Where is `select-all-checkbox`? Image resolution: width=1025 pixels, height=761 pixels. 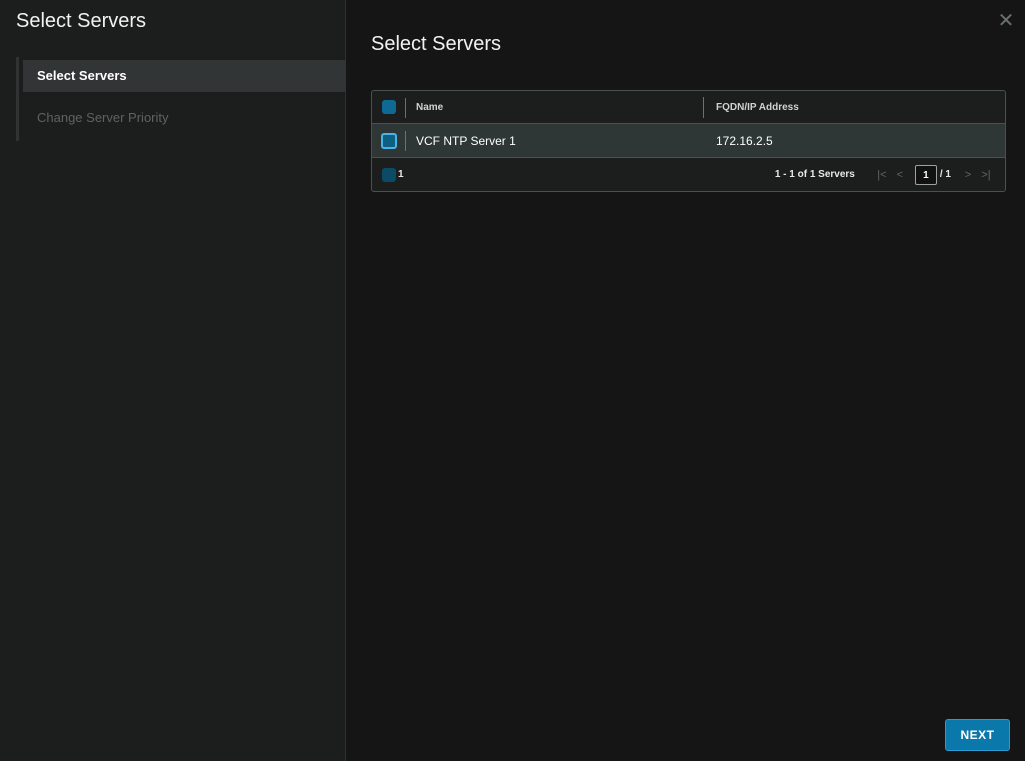
select-all-checkbox is located at coordinates (389, 107).